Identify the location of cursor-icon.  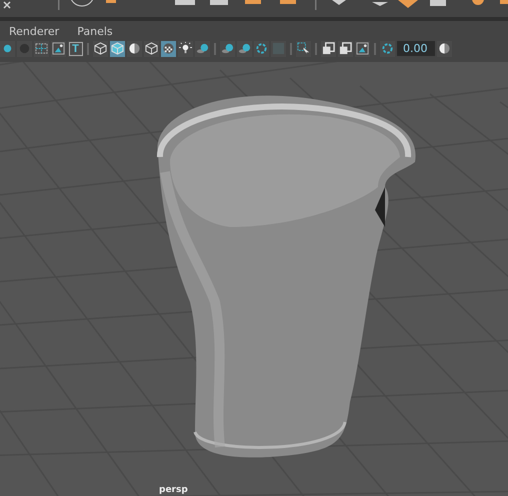
(303, 49).